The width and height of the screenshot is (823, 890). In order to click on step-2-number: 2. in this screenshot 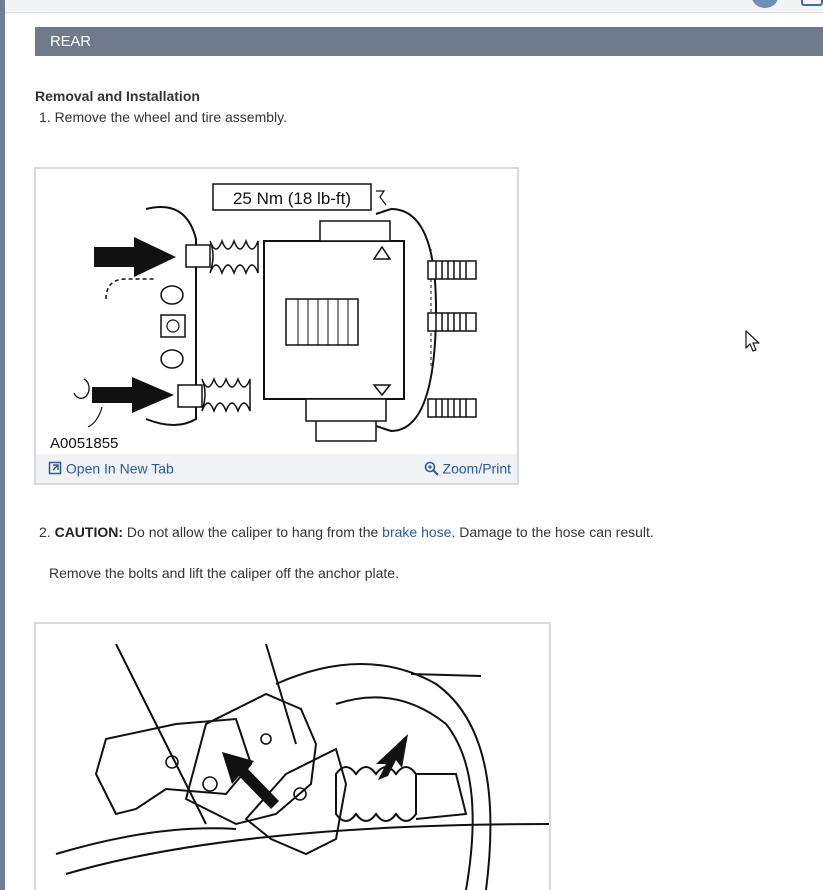, I will do `click(45, 532)`.